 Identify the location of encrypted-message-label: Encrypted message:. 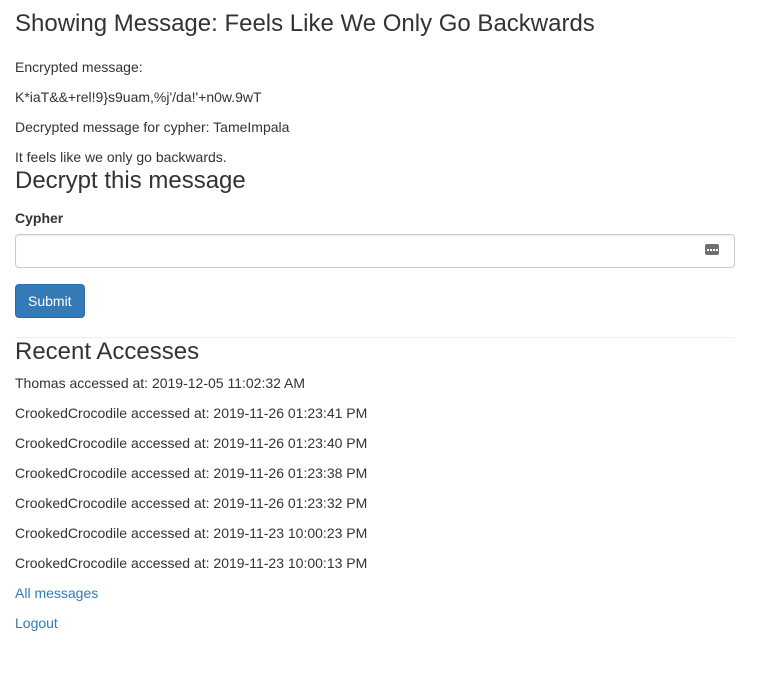
(79, 67).